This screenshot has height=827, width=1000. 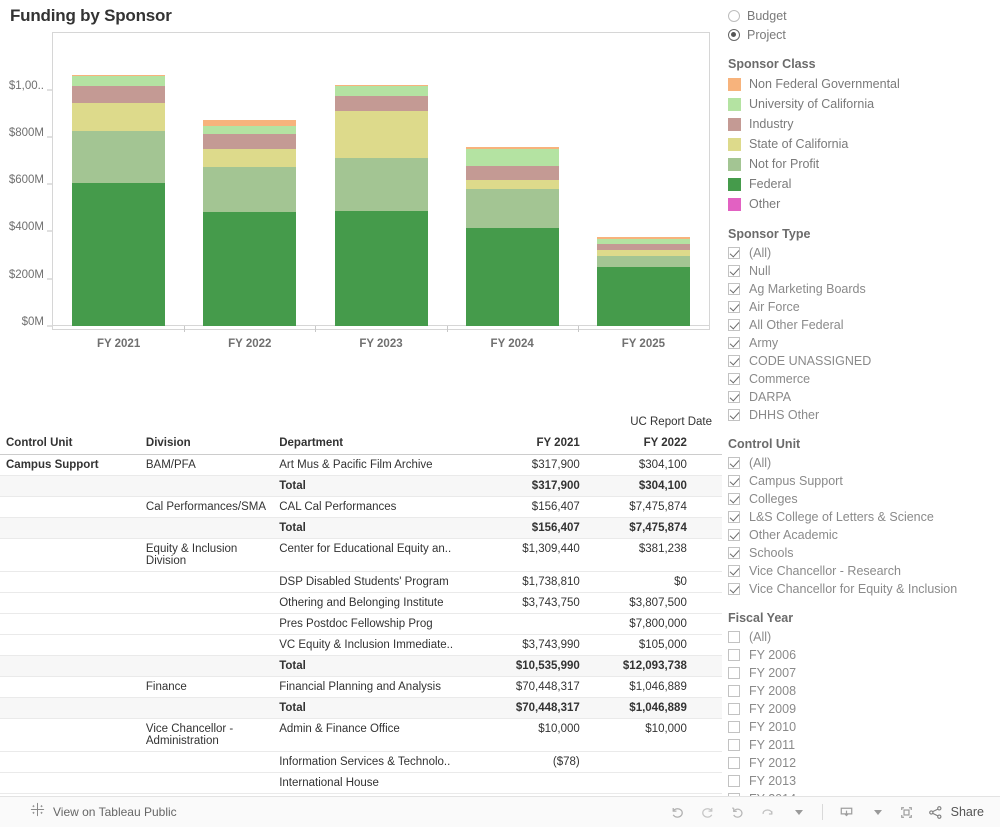 I want to click on radio-project: Project, so click(x=864, y=34).